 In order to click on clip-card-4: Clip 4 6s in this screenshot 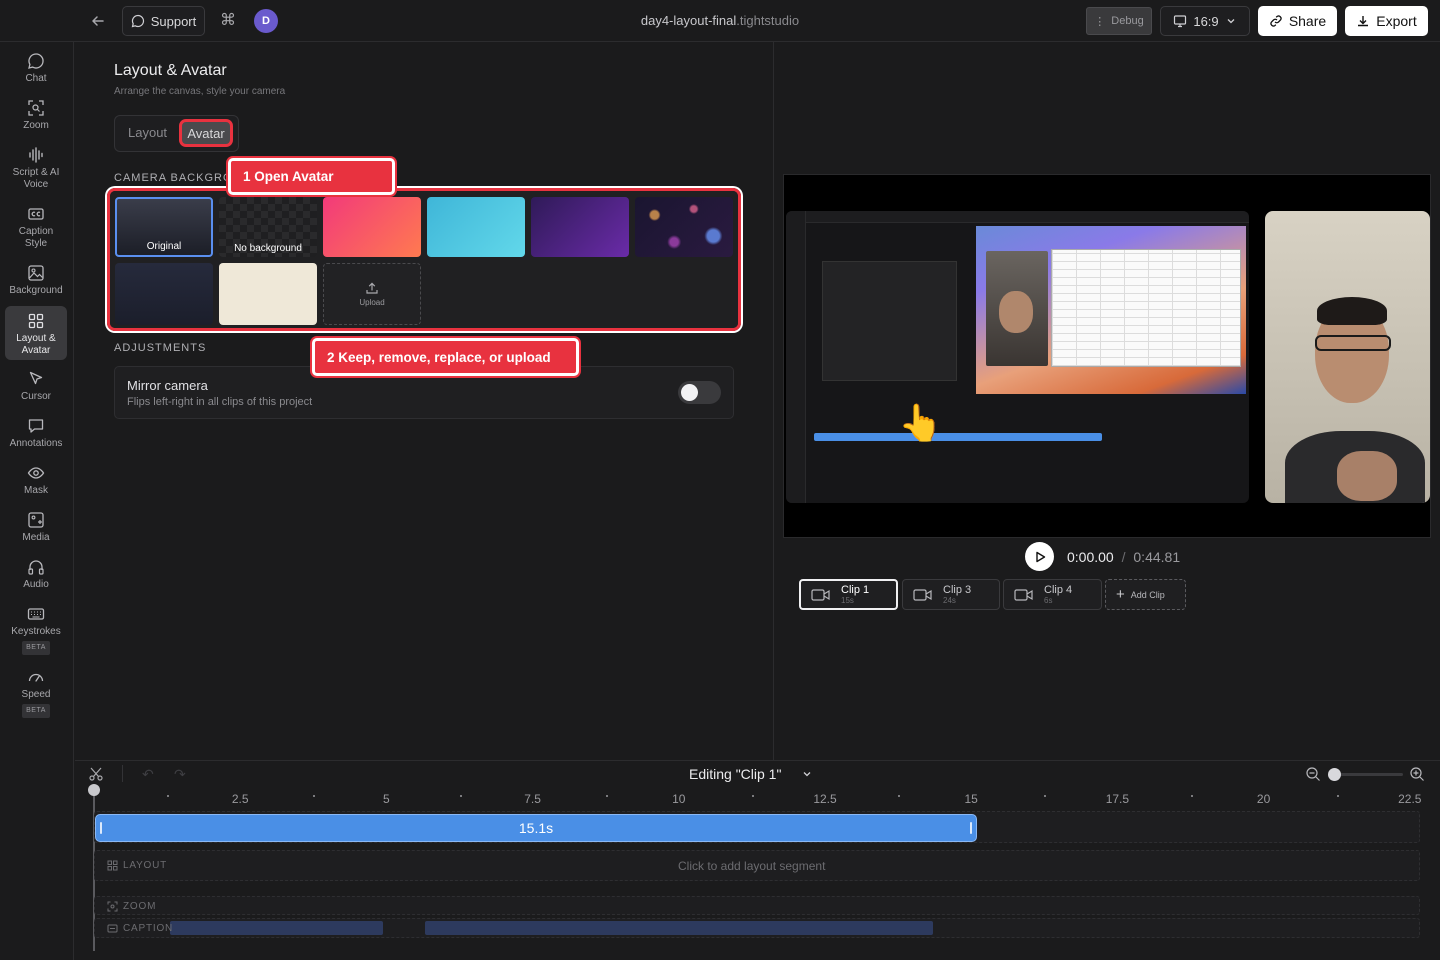, I will do `click(1052, 594)`.